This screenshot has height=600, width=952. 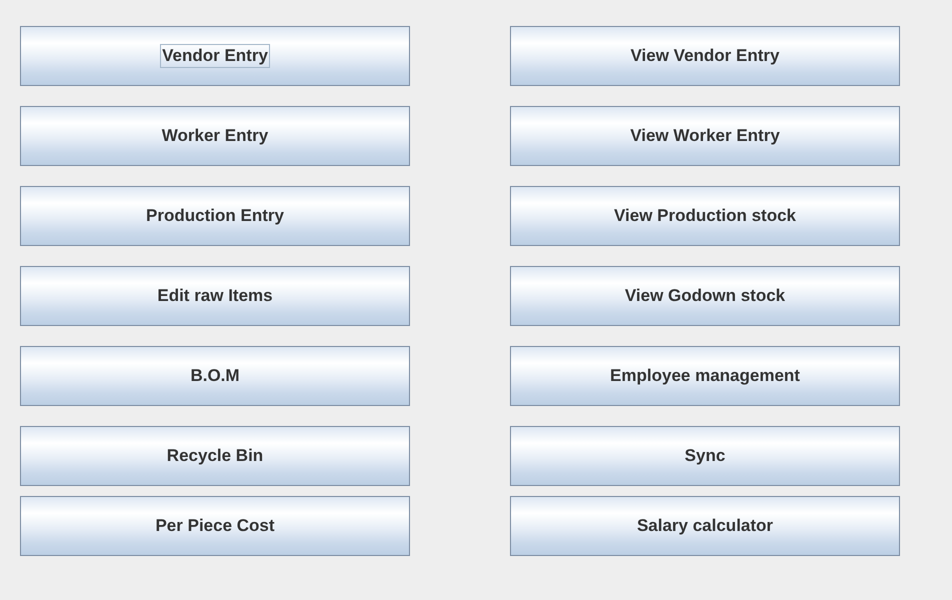 What do you see at coordinates (705, 456) in the screenshot?
I see `menu-button: Sync` at bounding box center [705, 456].